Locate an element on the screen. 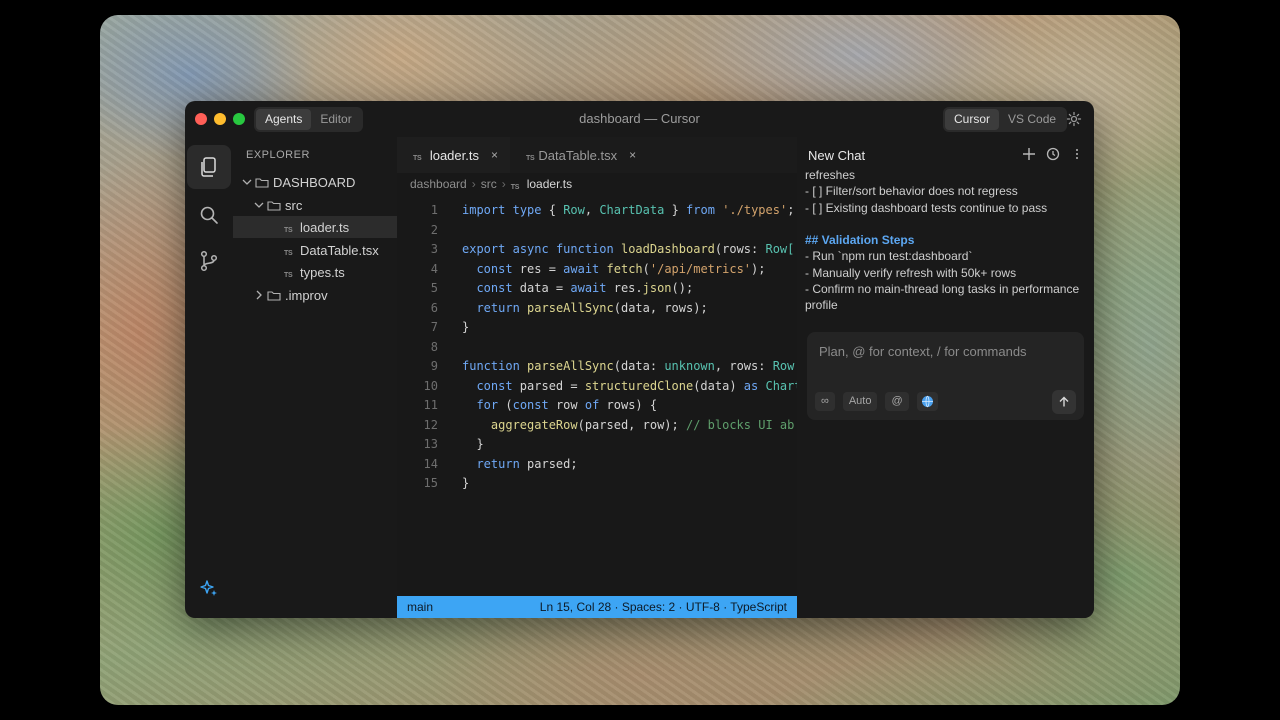 The image size is (1280, 720). line-number: 11 is located at coordinates (430, 405).